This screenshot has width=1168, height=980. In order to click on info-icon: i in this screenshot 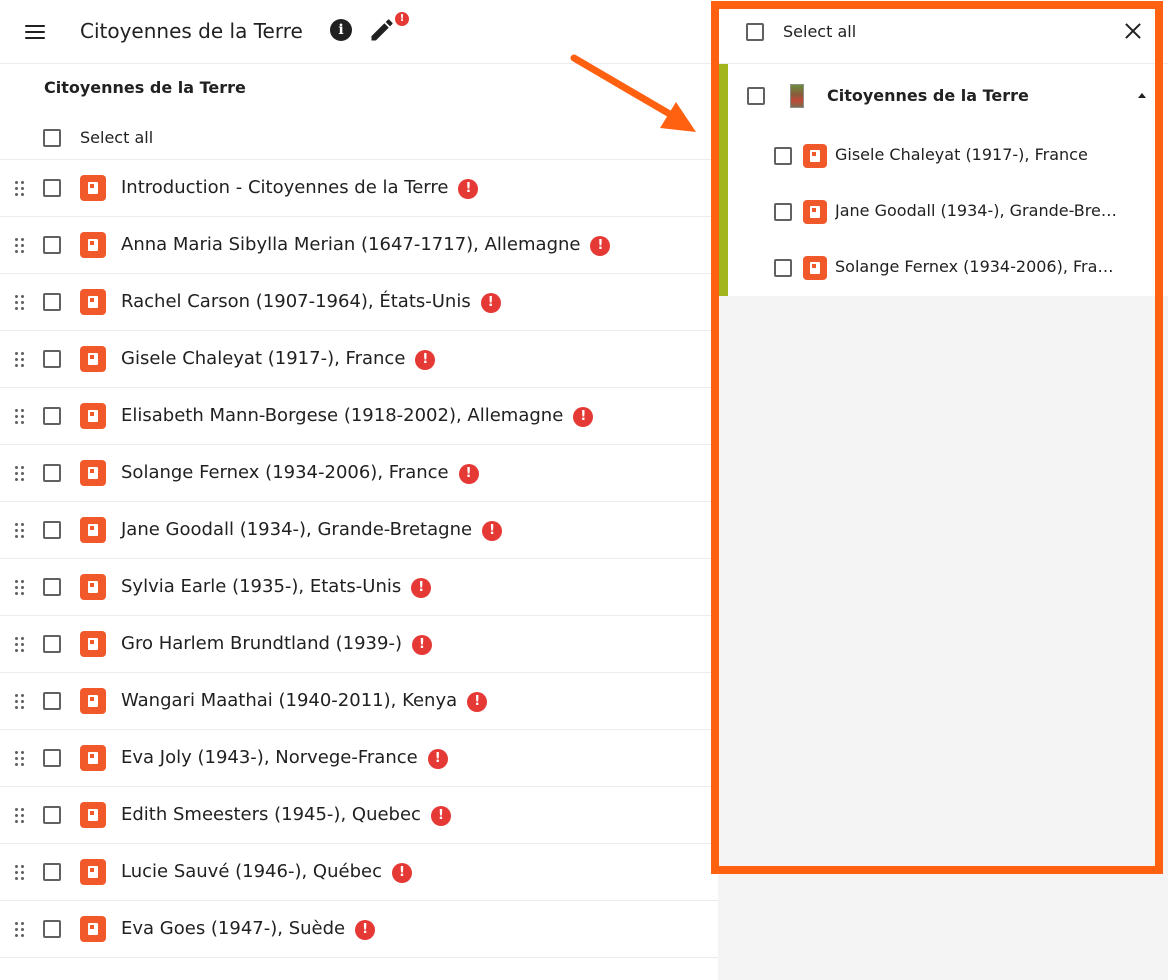, I will do `click(341, 30)`.